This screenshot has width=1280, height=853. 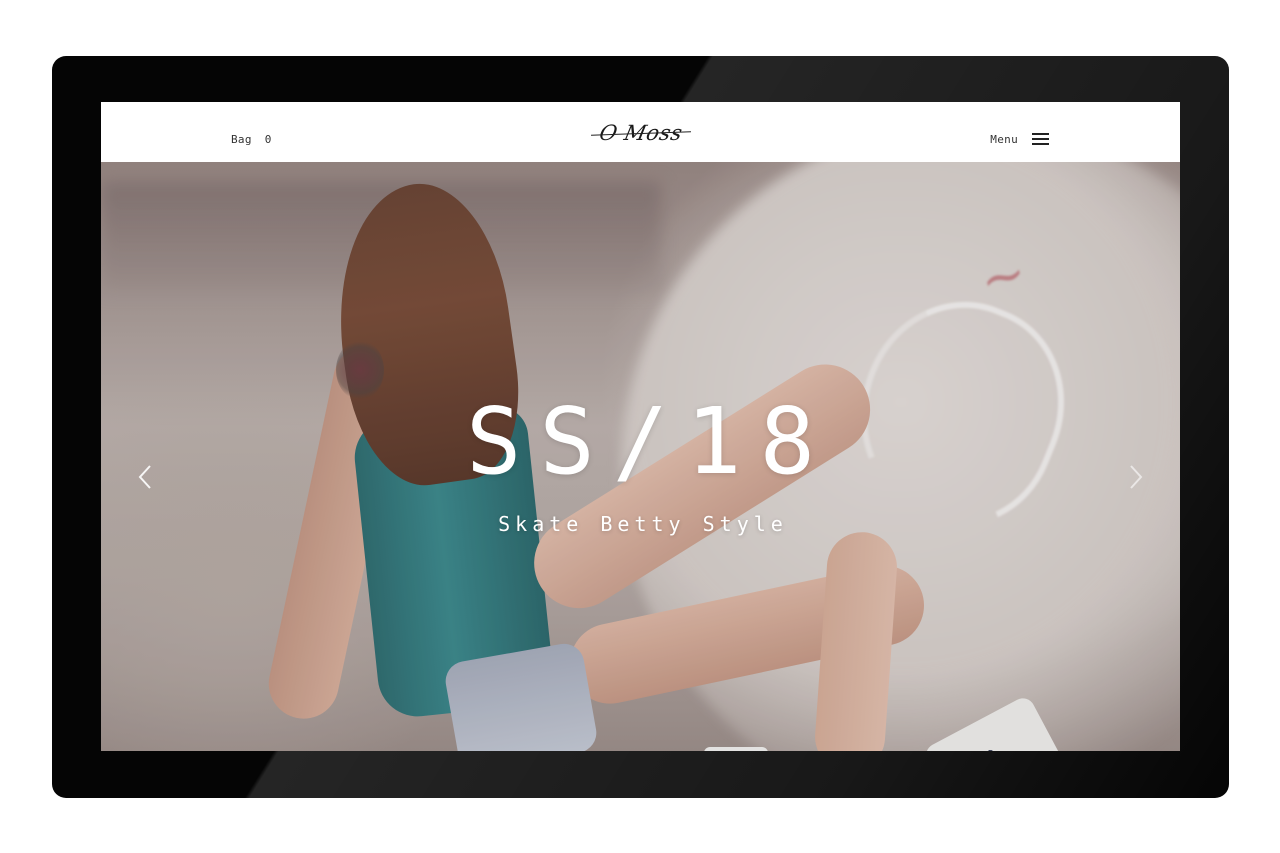 I want to click on slider-prev-button, so click(x=146, y=477).